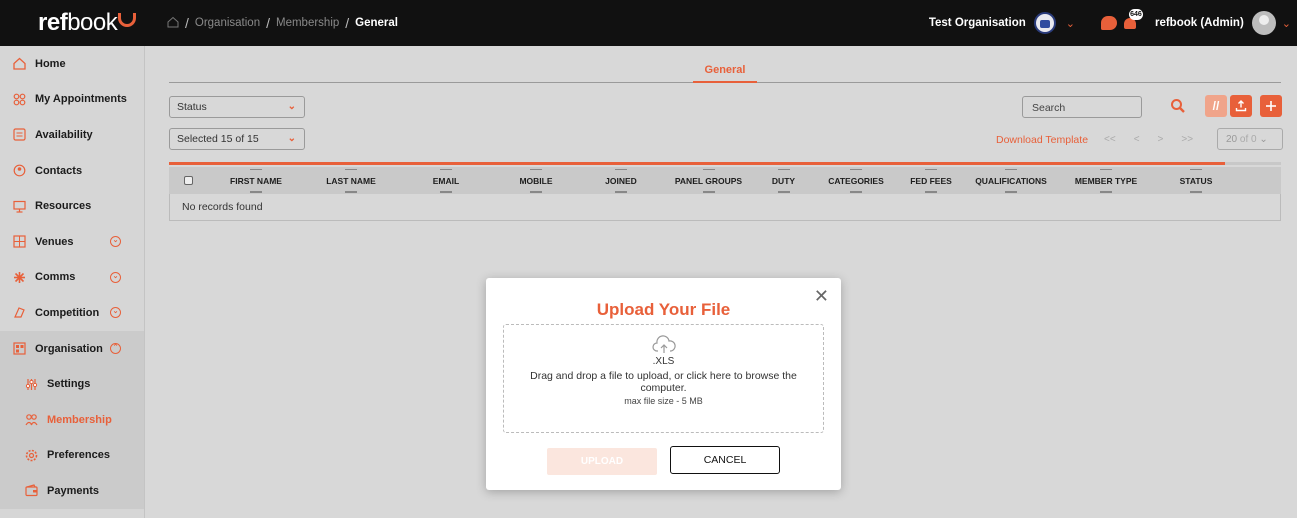  I want to click on add-button, so click(1271, 106).